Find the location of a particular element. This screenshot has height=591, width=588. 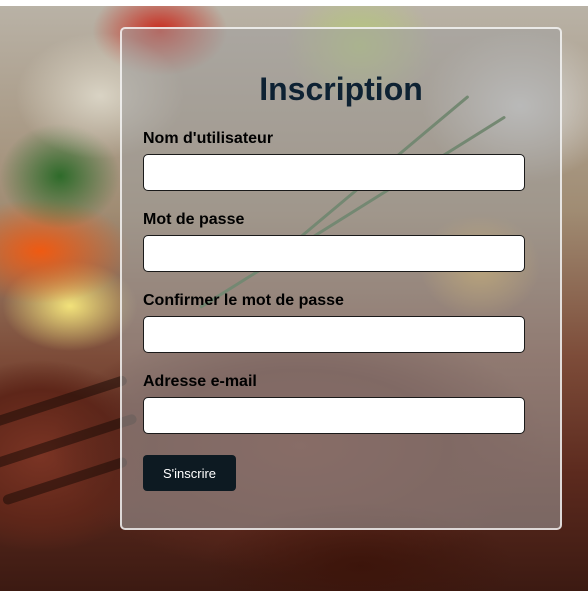

email-input is located at coordinates (334, 415).